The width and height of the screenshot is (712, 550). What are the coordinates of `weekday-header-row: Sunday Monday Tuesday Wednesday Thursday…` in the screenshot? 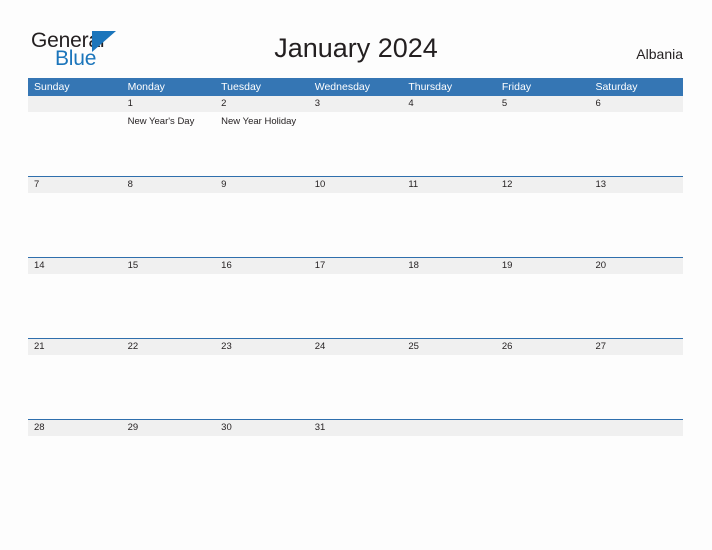 It's located at (355, 87).